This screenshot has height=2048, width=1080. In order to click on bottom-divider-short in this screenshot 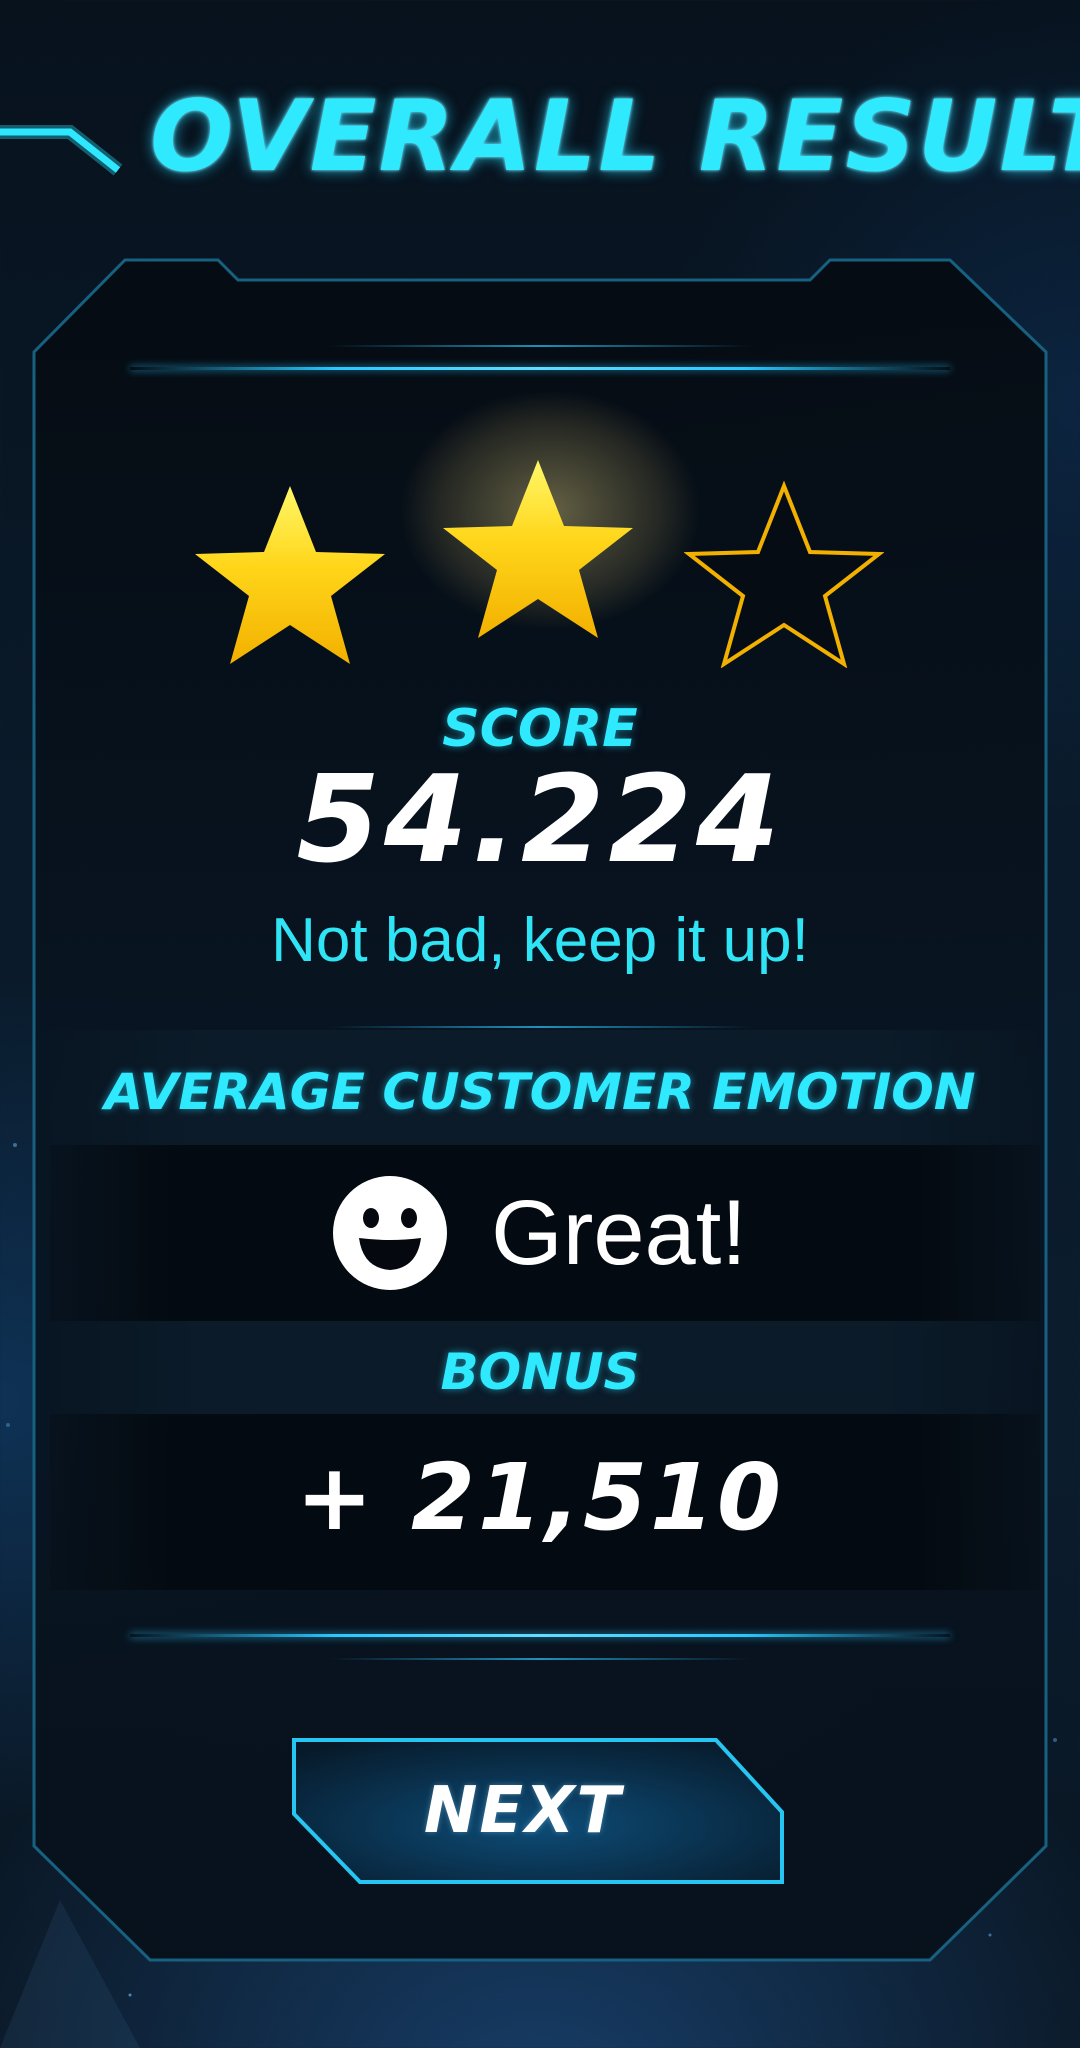, I will do `click(540, 1659)`.